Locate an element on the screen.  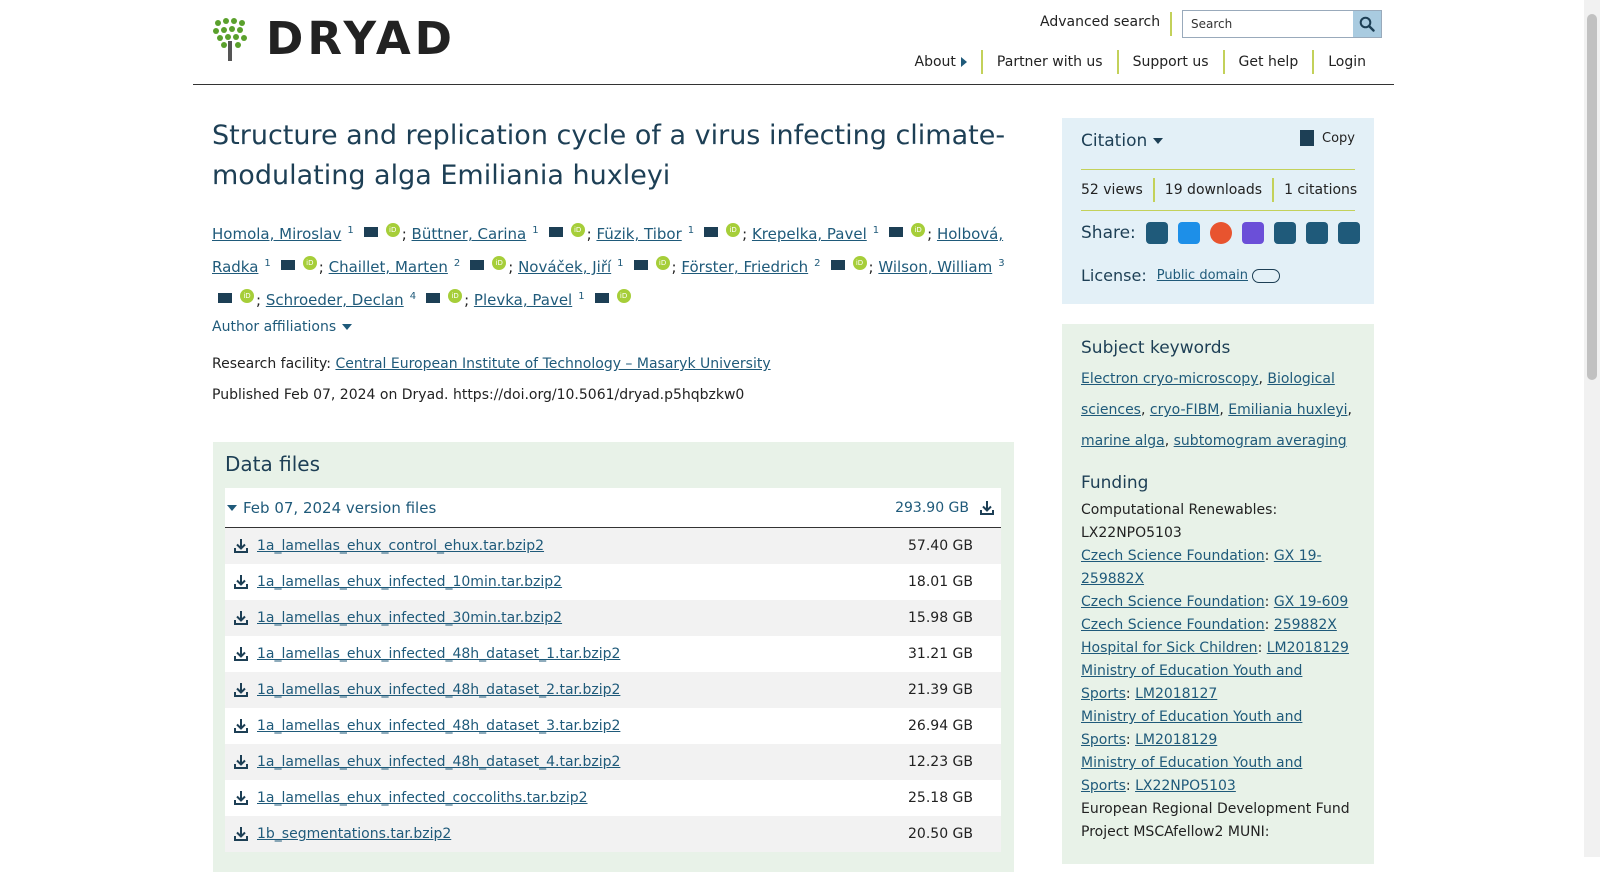
facebook-icon is located at coordinates (1284, 233).